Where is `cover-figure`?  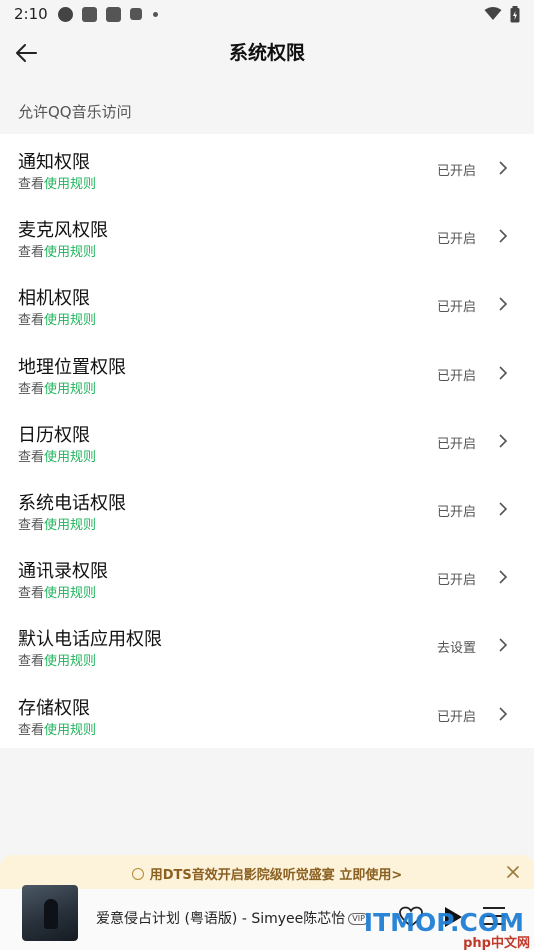 cover-figure is located at coordinates (51, 914).